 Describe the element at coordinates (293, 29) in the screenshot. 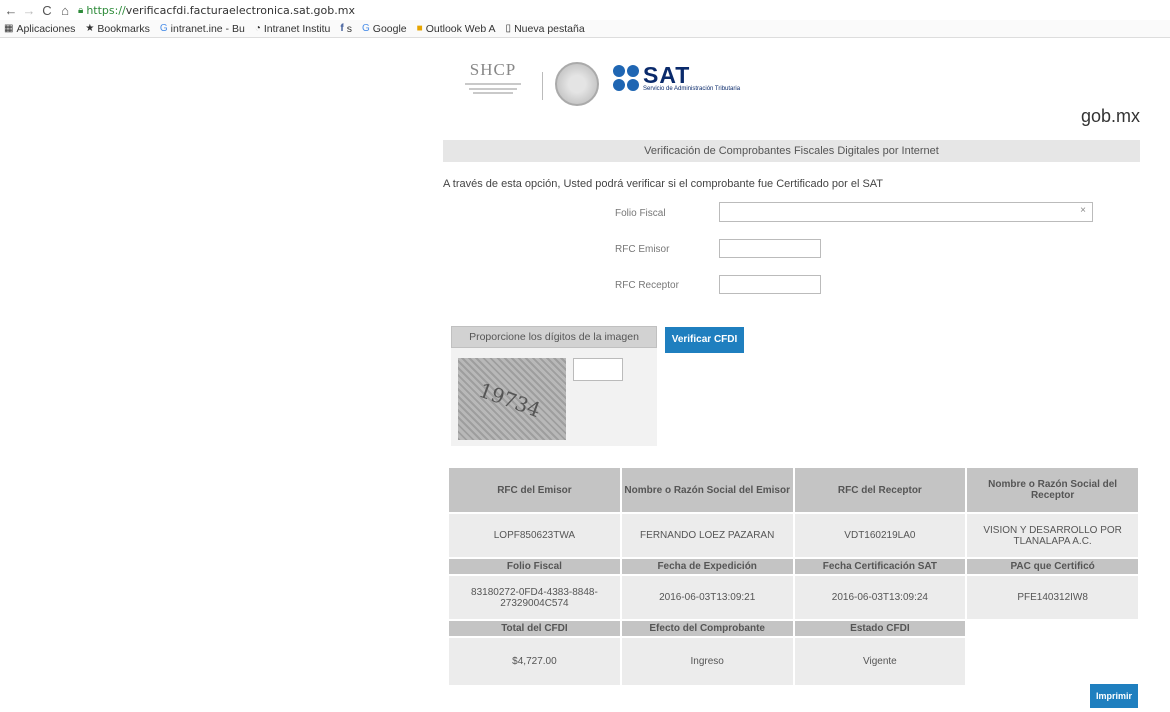

I see `bookmark-intranet-institucional: ◔ Intranet Institu` at that location.